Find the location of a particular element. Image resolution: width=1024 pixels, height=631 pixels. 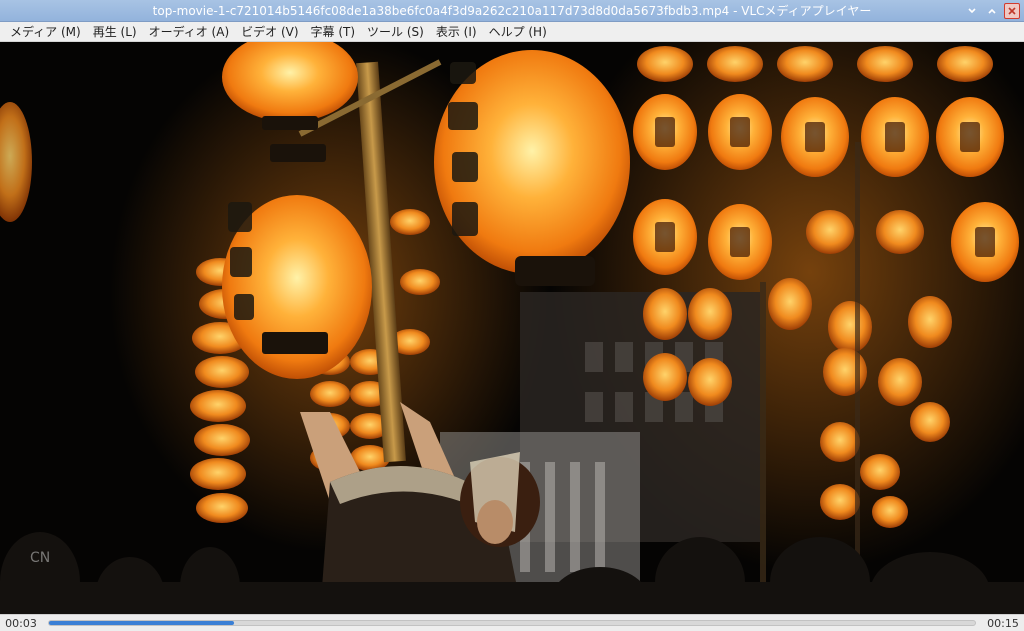

total-time: 00:15 is located at coordinates (1003, 623).